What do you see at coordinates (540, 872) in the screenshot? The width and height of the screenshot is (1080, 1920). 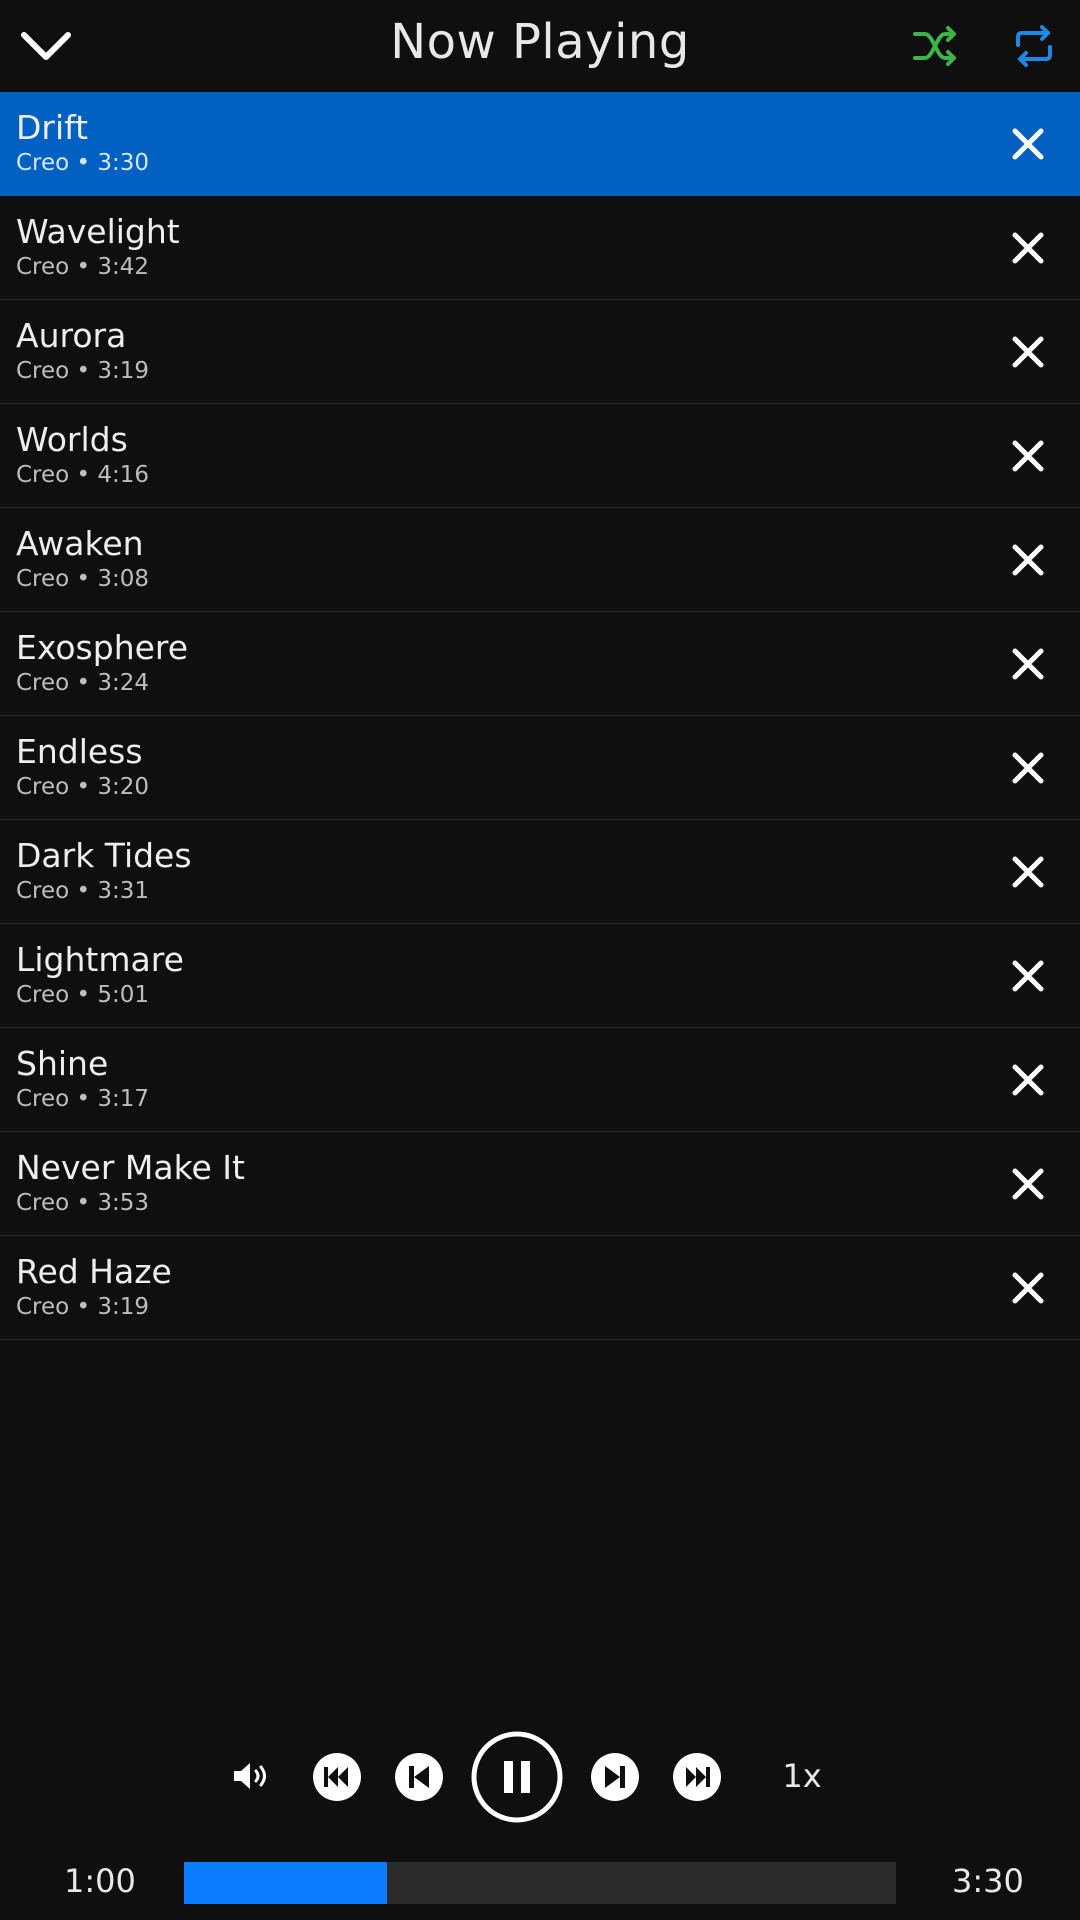 I see `queue-row: Dark Tides Creo • 3:31` at bounding box center [540, 872].